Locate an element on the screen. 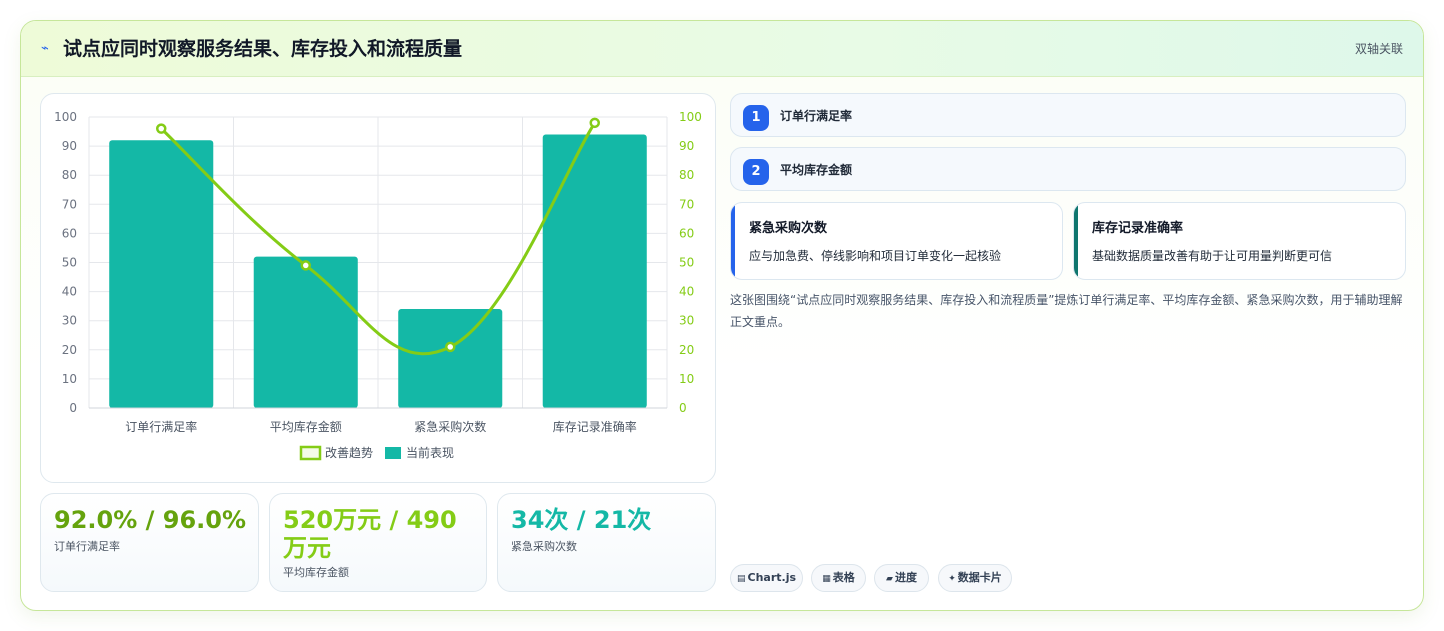 The height and width of the screenshot is (631, 1444). tag-chartjs: ▤ Chart.js is located at coordinates (766, 578).